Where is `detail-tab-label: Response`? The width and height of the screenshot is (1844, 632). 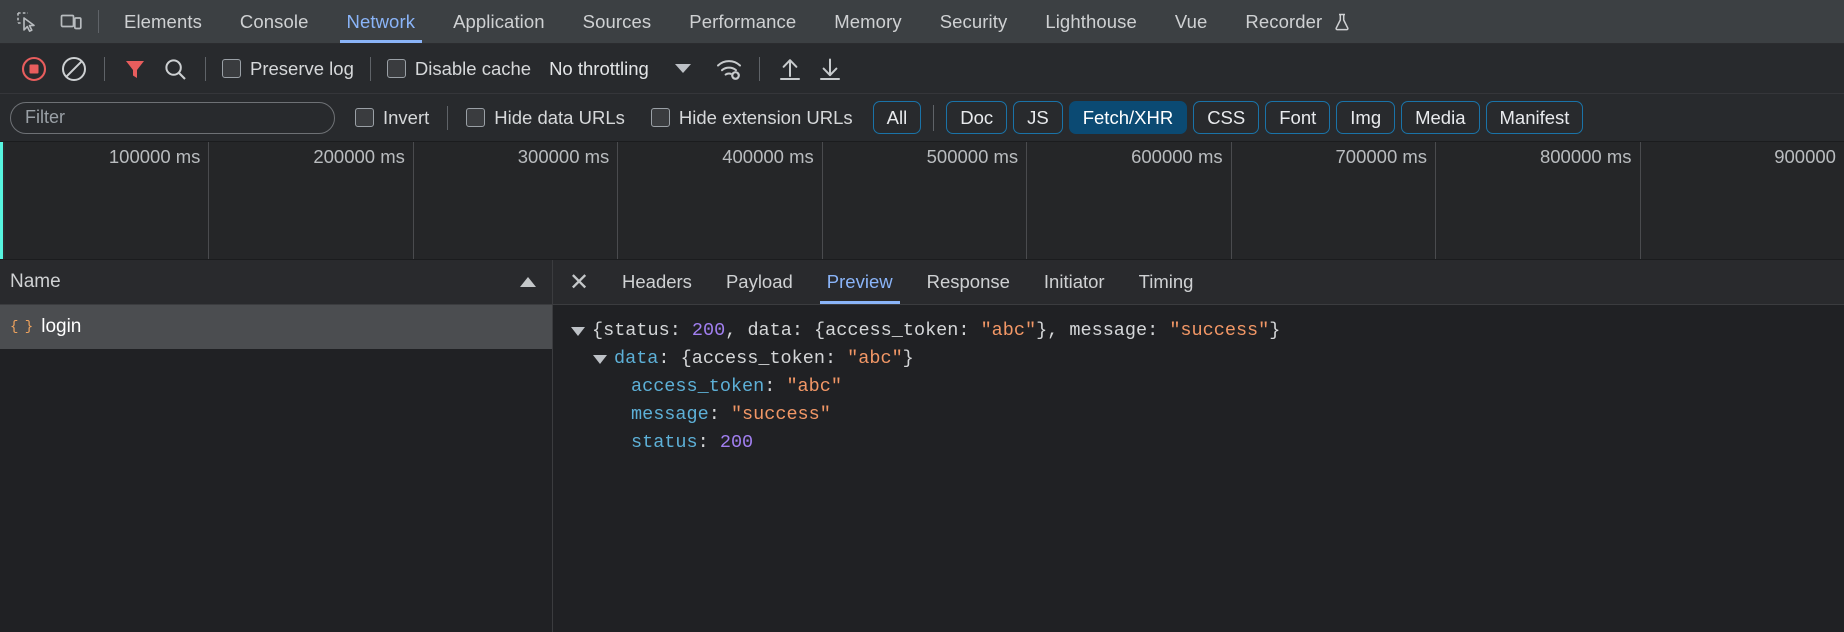 detail-tab-label: Response is located at coordinates (968, 281).